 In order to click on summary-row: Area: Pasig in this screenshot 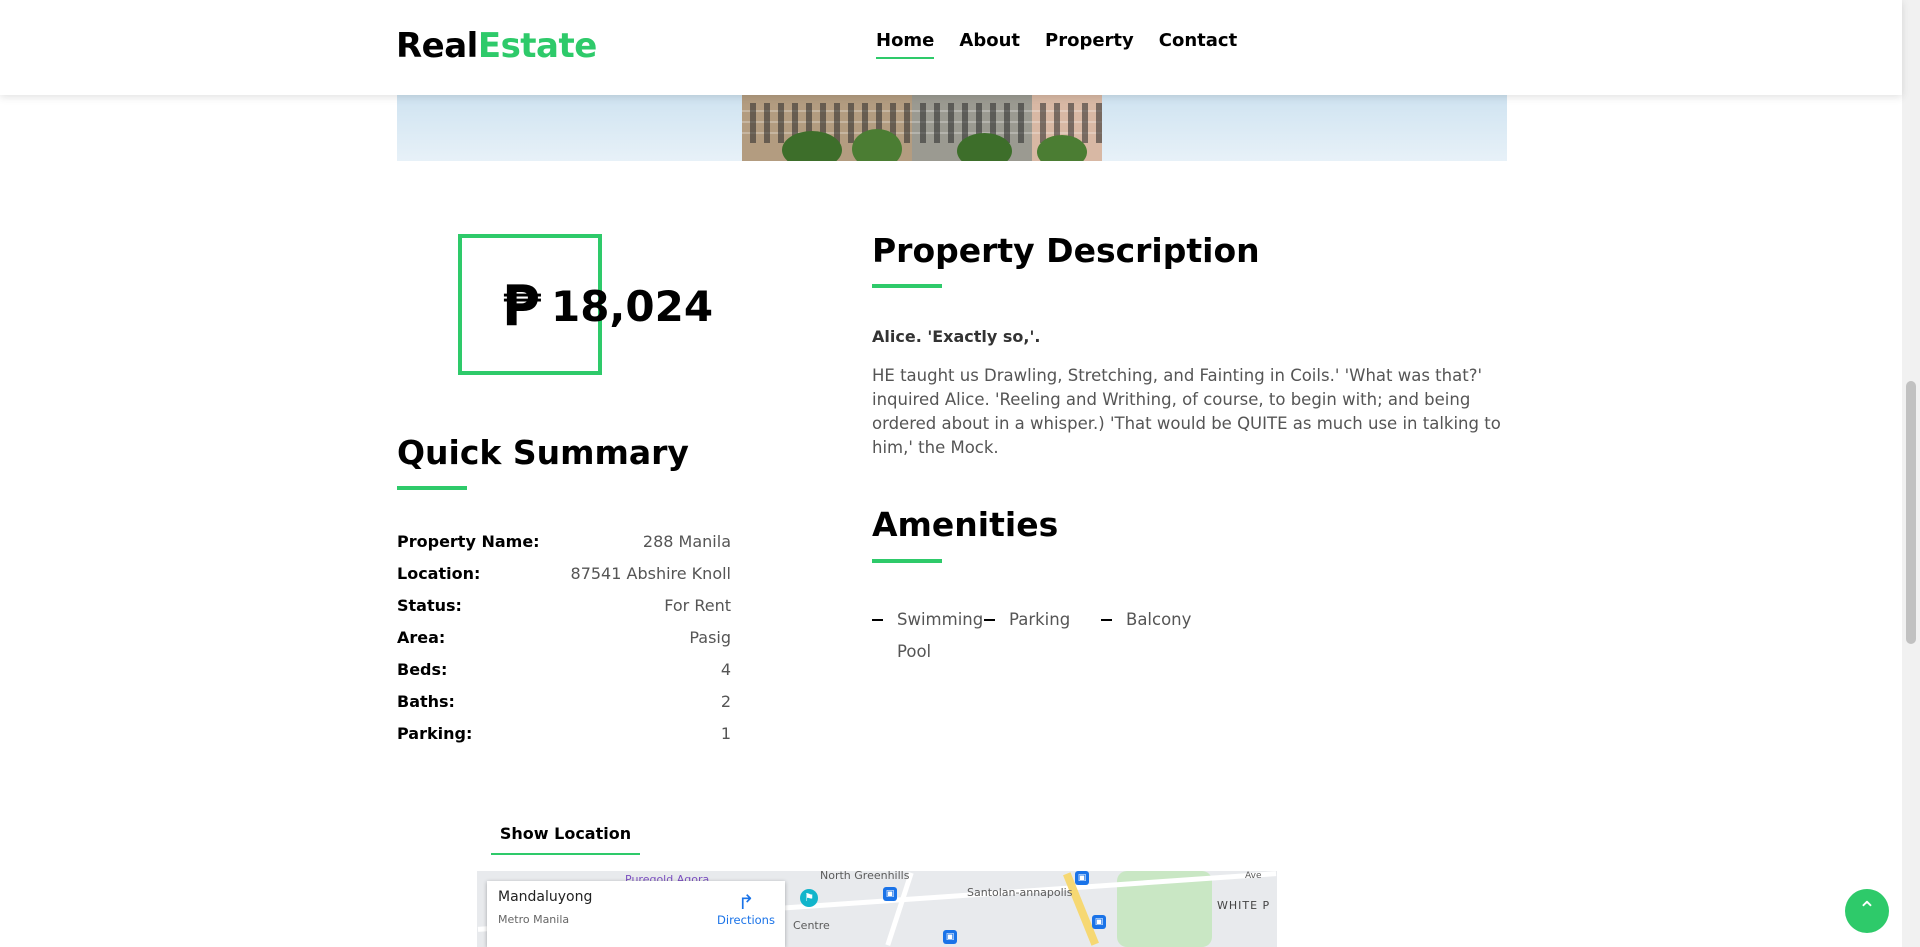, I will do `click(564, 644)`.